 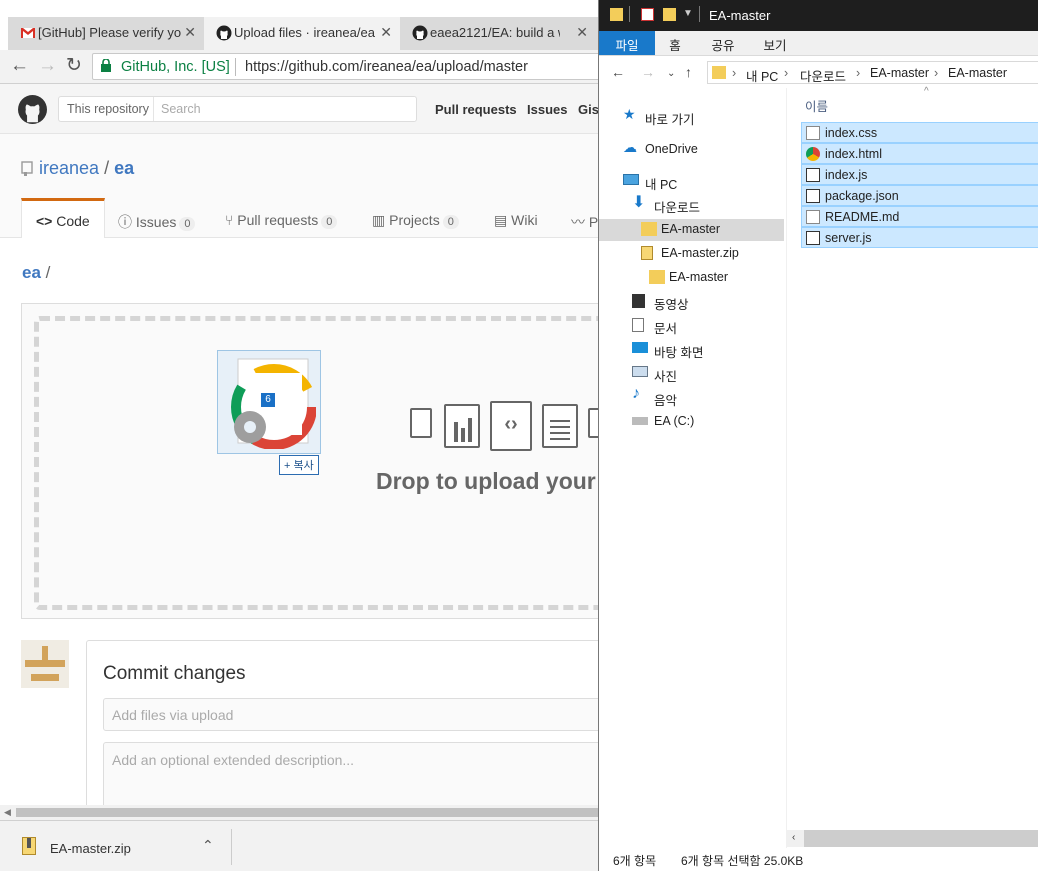 What do you see at coordinates (813, 154) in the screenshot?
I see `chrome-file-icon` at bounding box center [813, 154].